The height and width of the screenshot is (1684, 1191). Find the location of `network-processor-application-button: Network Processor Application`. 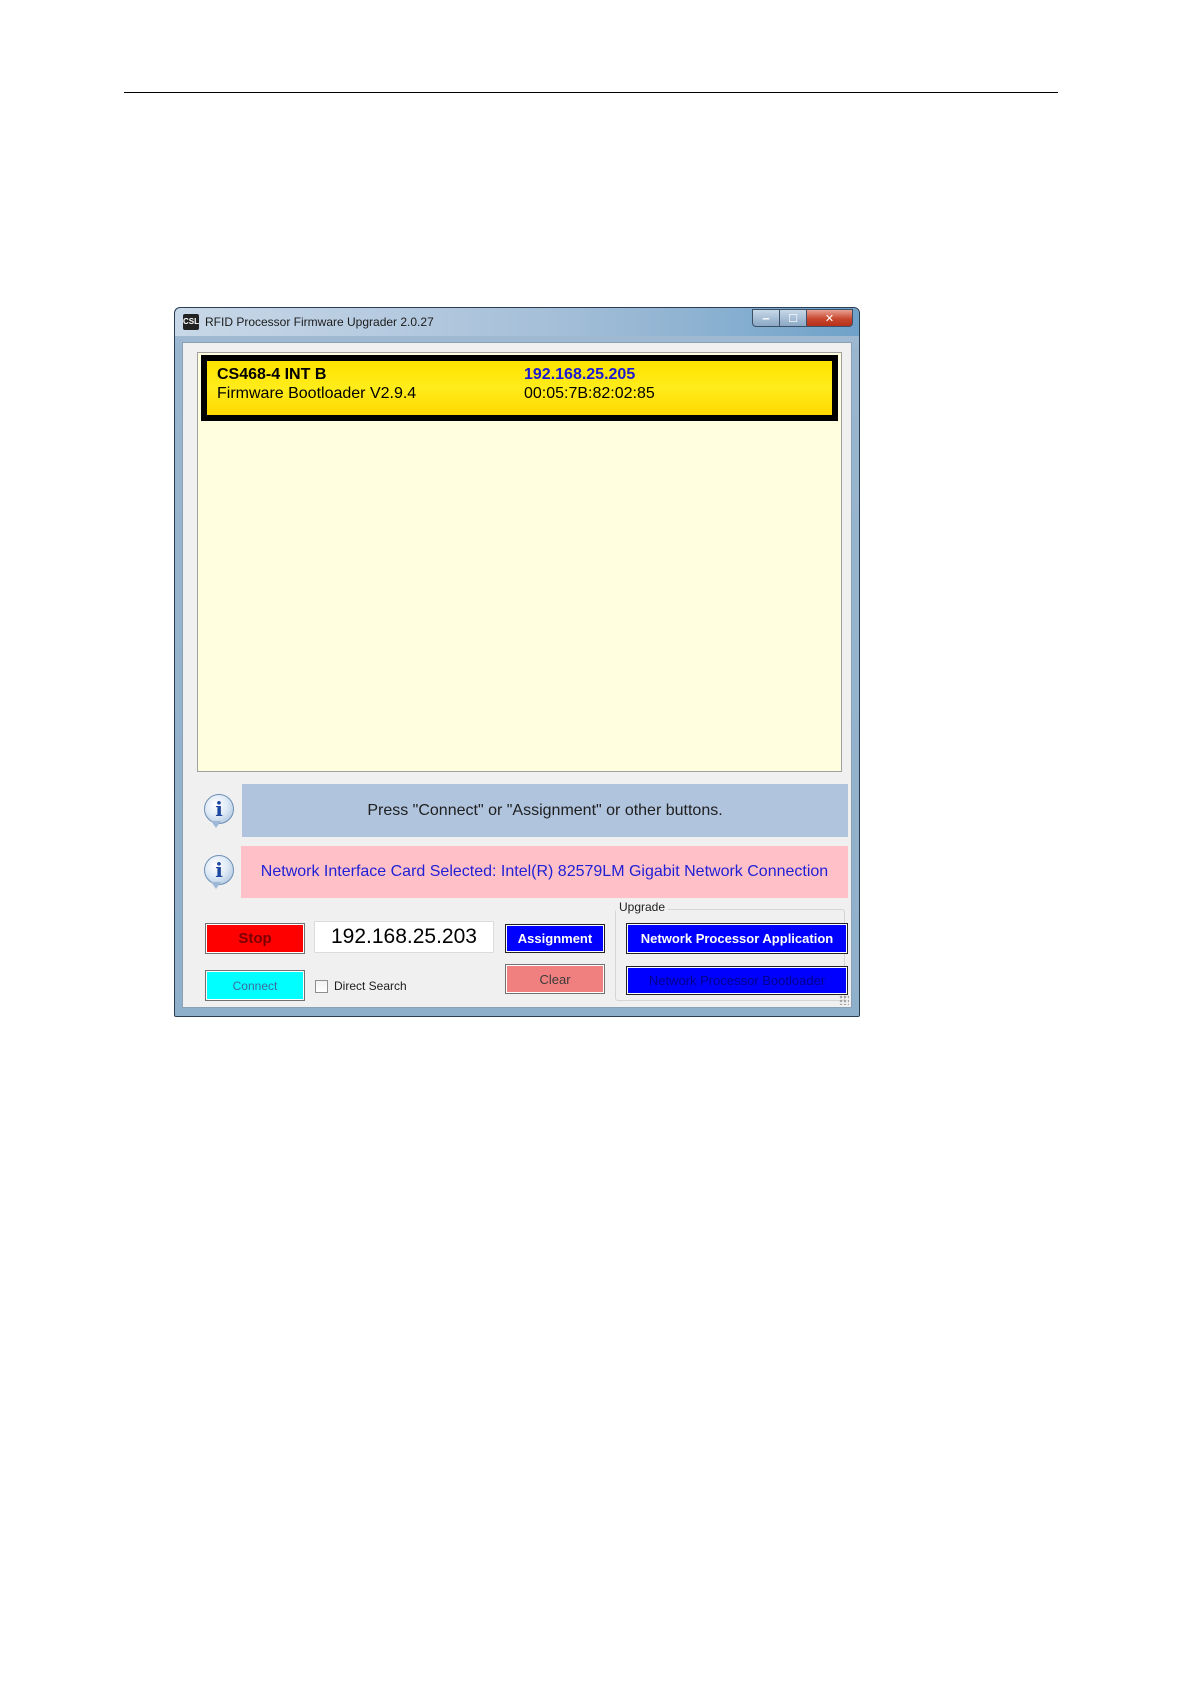

network-processor-application-button: Network Processor Application is located at coordinates (737, 938).